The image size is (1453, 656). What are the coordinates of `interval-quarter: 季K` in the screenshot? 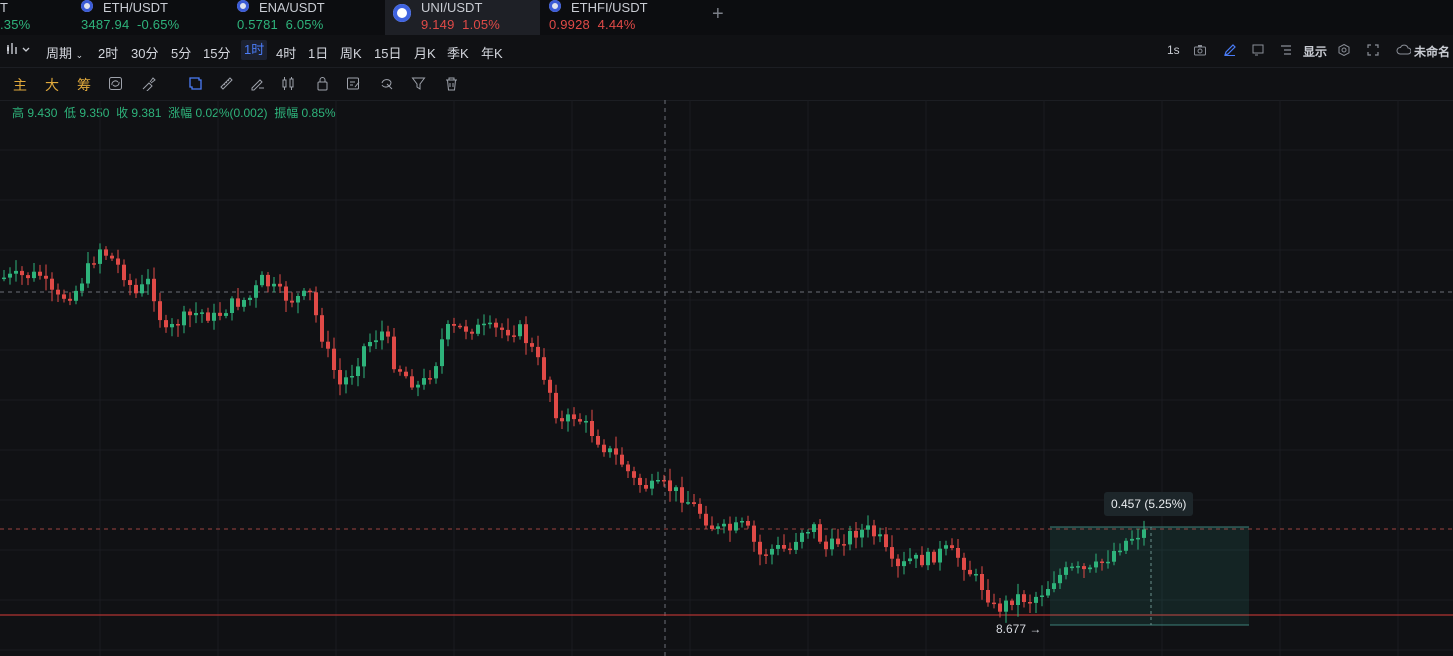 It's located at (458, 52).